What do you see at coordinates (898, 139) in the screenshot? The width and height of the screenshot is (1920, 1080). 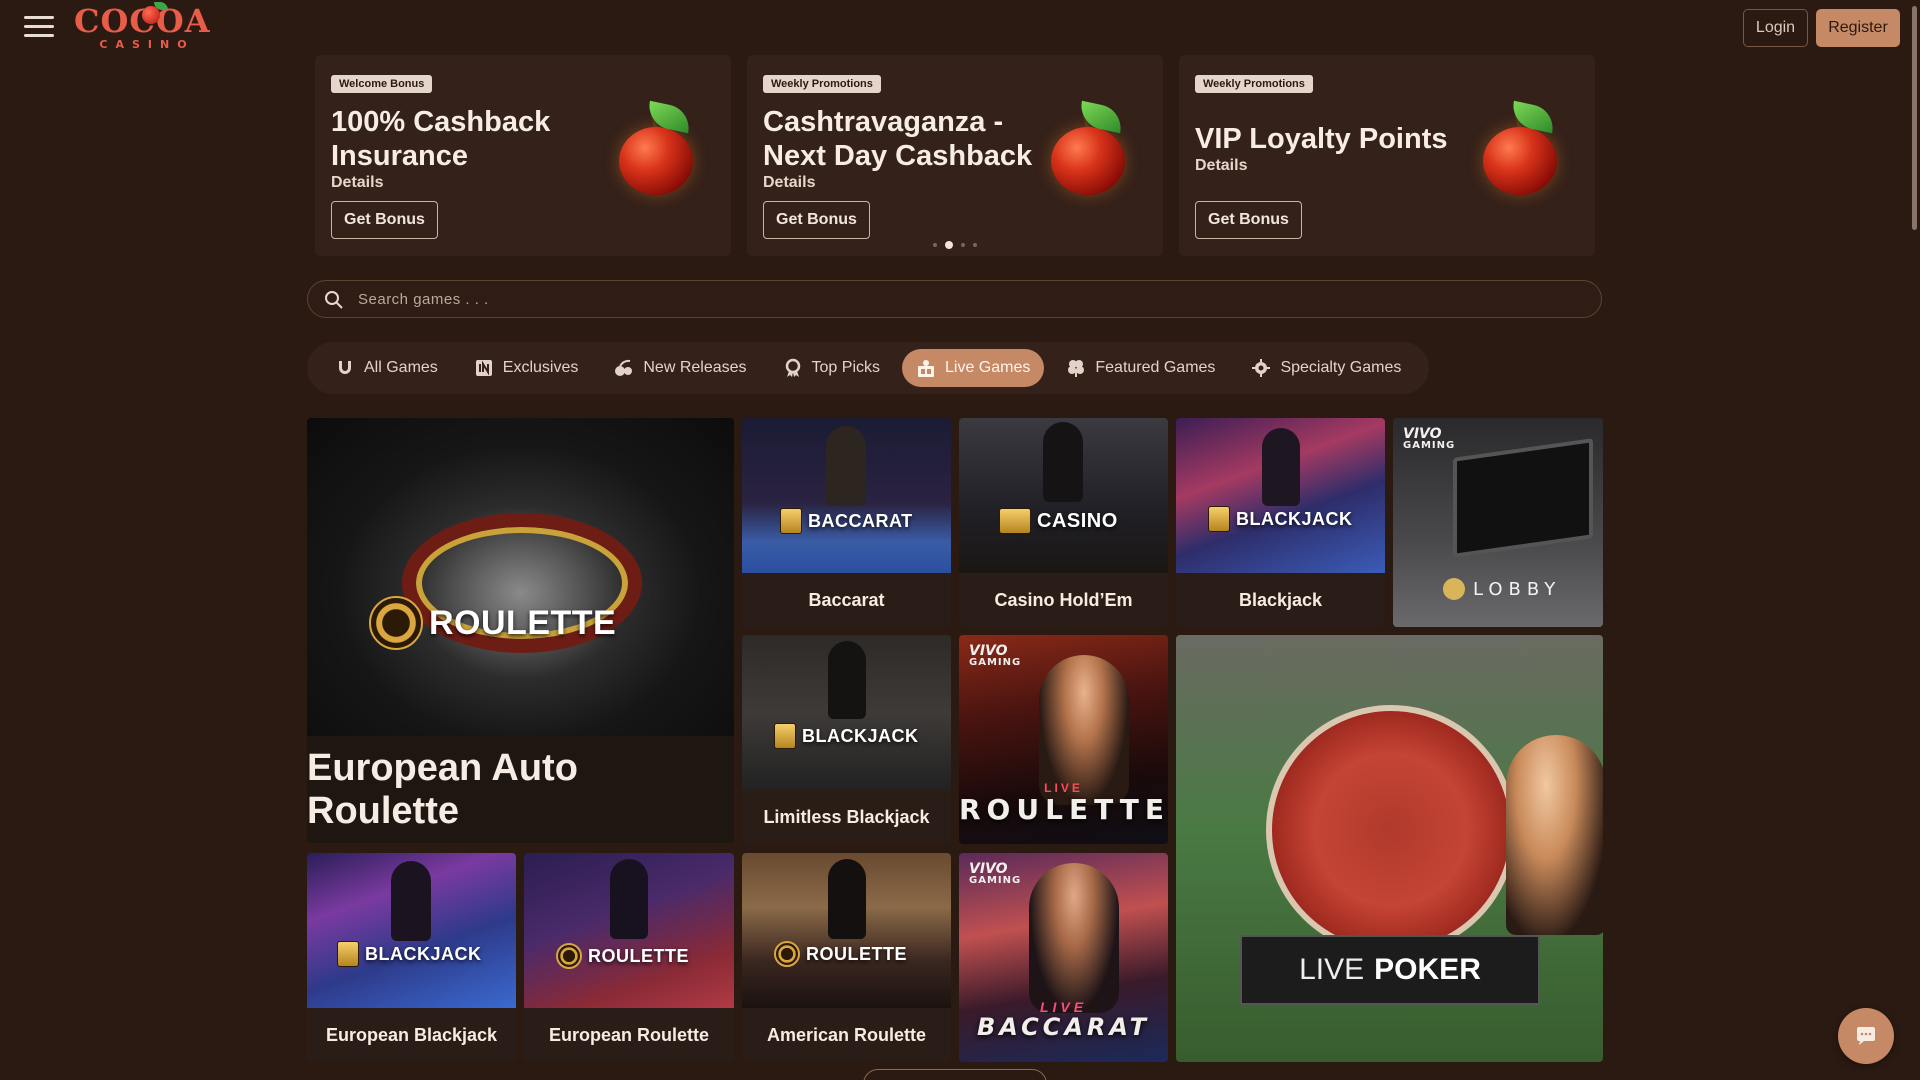 I see `promo-title: Cashtravaganza - Next Day Cashback` at bounding box center [898, 139].